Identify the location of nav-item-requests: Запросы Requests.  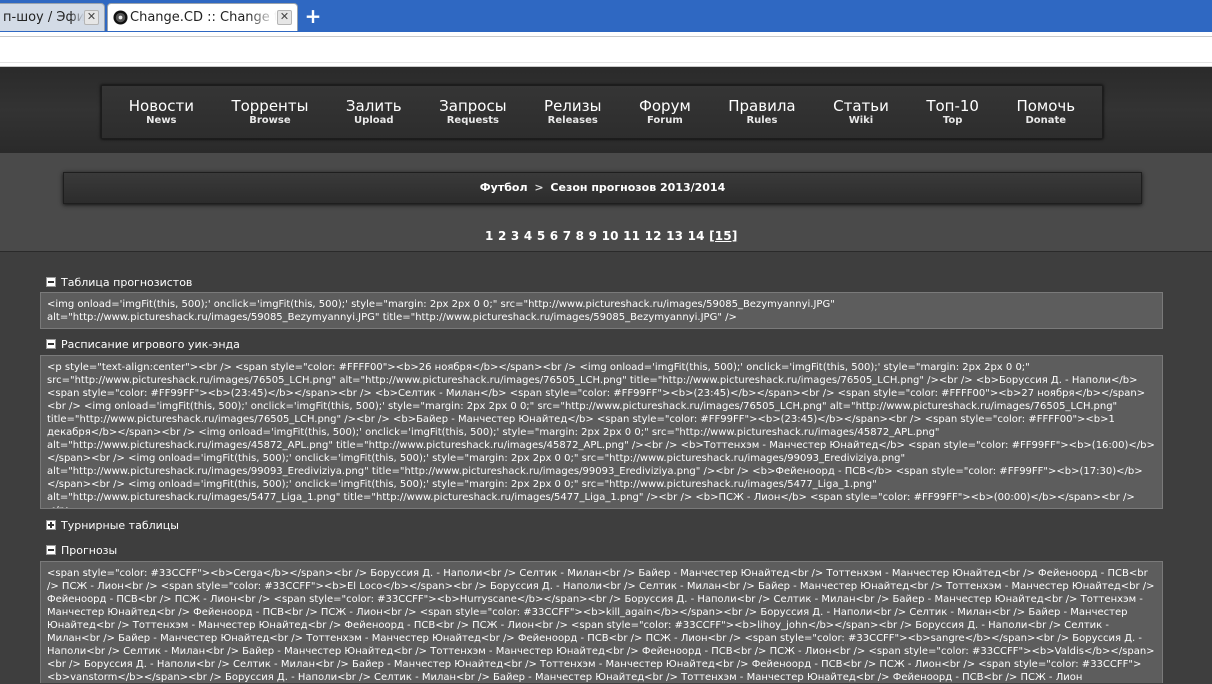
(472, 112).